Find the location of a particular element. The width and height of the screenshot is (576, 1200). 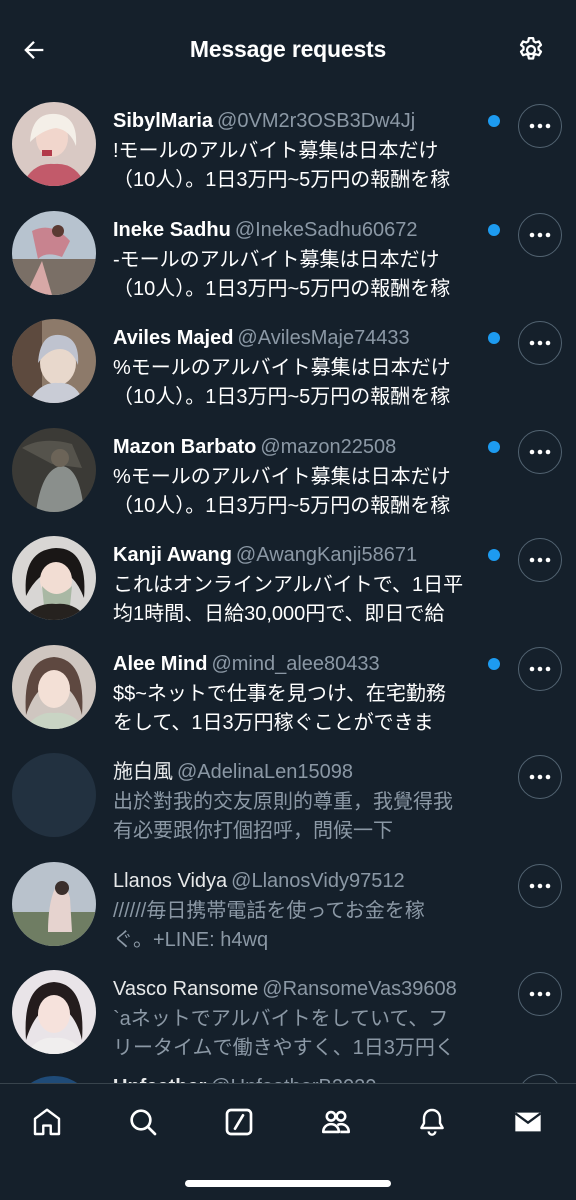

gear-icon is located at coordinates (531, 48).